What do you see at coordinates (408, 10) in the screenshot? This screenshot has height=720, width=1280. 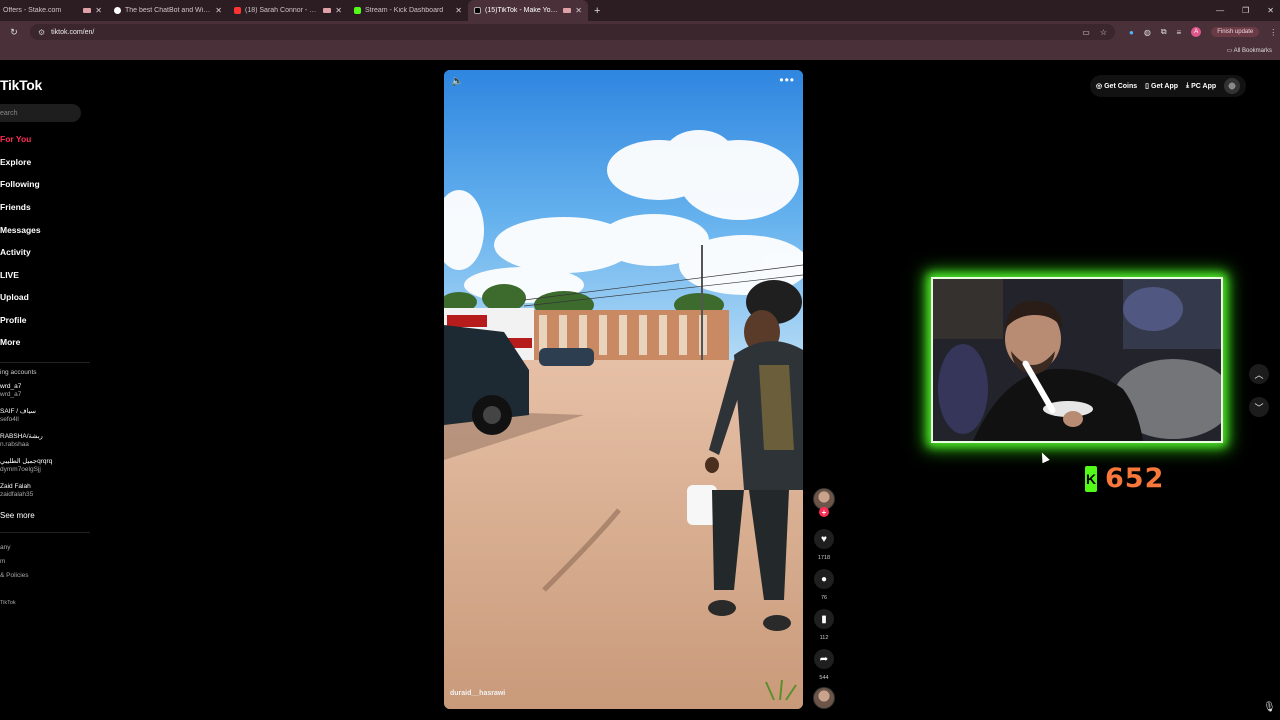 I see `browser-tab: Stream - Kick Dashboard ✕` at bounding box center [408, 10].